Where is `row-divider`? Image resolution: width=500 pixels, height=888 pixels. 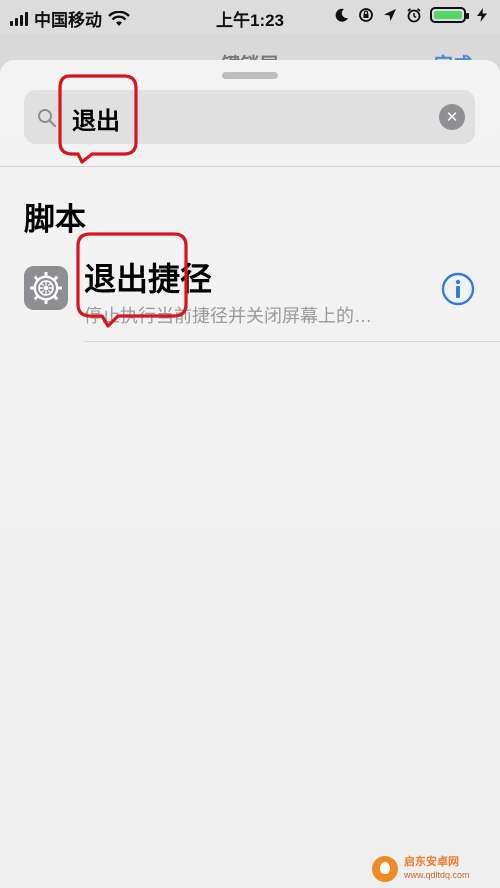
row-divider is located at coordinates (292, 341).